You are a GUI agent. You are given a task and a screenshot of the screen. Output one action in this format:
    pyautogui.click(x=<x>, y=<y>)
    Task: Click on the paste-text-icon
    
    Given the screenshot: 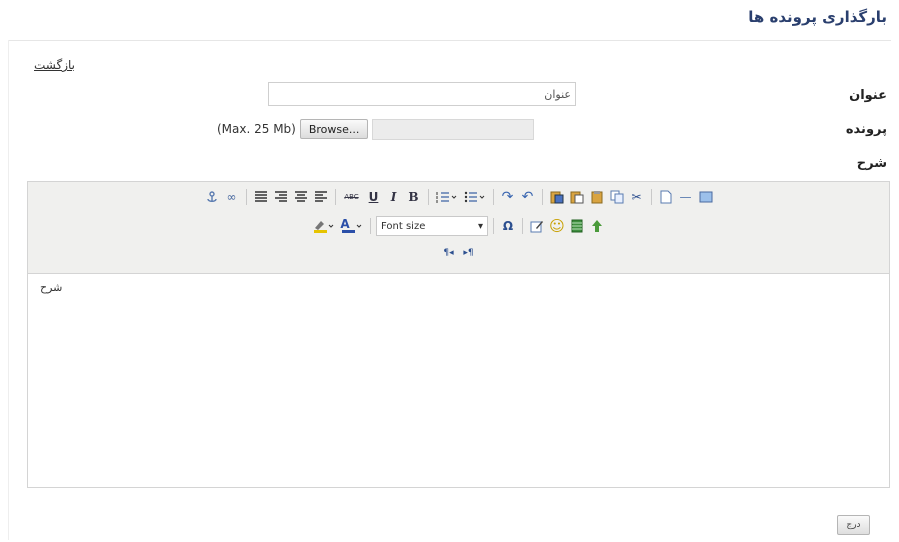 What is the action you would take?
    pyautogui.click(x=577, y=197)
    